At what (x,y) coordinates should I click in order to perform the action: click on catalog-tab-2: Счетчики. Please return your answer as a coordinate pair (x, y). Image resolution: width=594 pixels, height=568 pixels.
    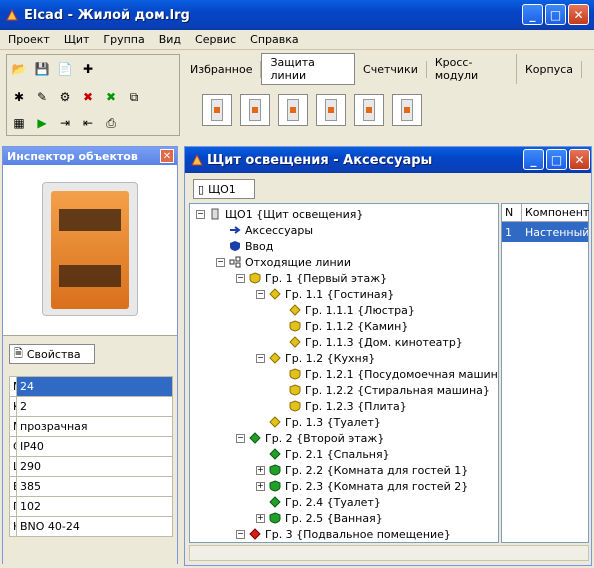
    Looking at the image, I should click on (391, 69).